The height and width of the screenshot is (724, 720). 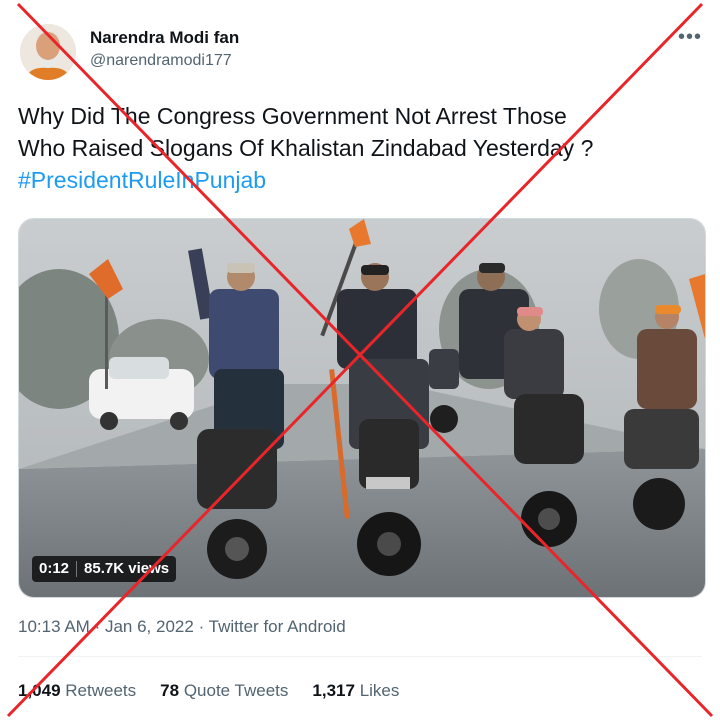 I want to click on more-horizontal-icon: •••, so click(x=690, y=37).